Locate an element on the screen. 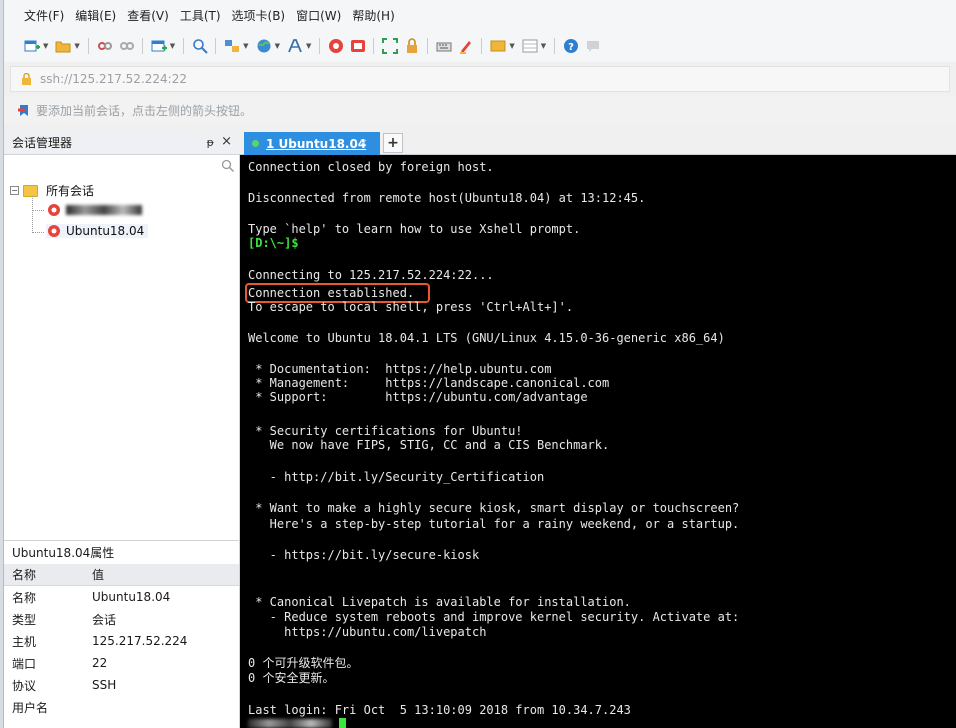 This screenshot has width=956, height=728. property-key: 用户名 is located at coordinates (30, 707).